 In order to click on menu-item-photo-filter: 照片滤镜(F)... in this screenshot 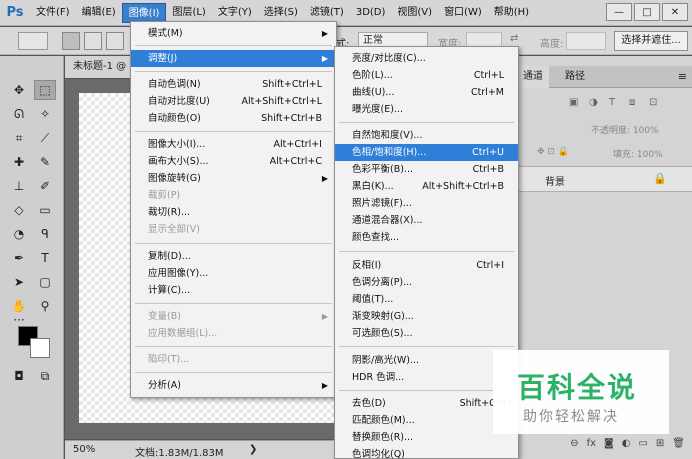, I will do `click(426, 203)`.